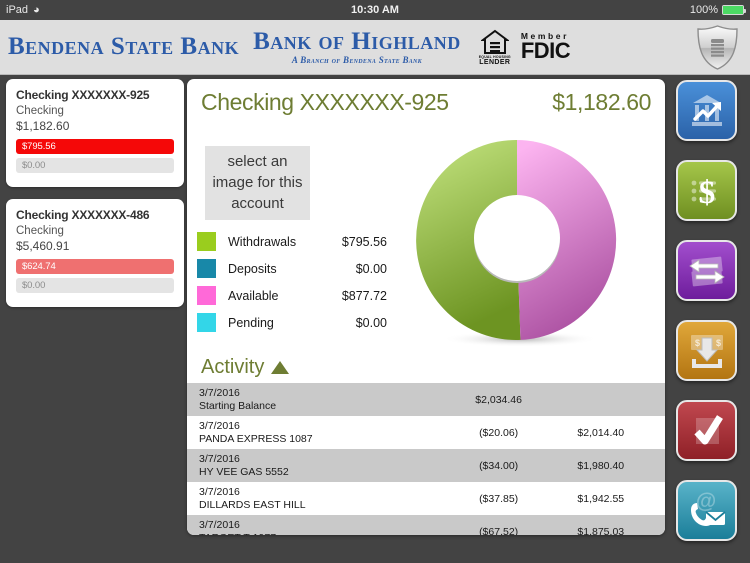 Image resolution: width=750 pixels, height=563 pixels. Describe the element at coordinates (499, 498) in the screenshot. I see `activity-amount: ($37.85)` at that location.